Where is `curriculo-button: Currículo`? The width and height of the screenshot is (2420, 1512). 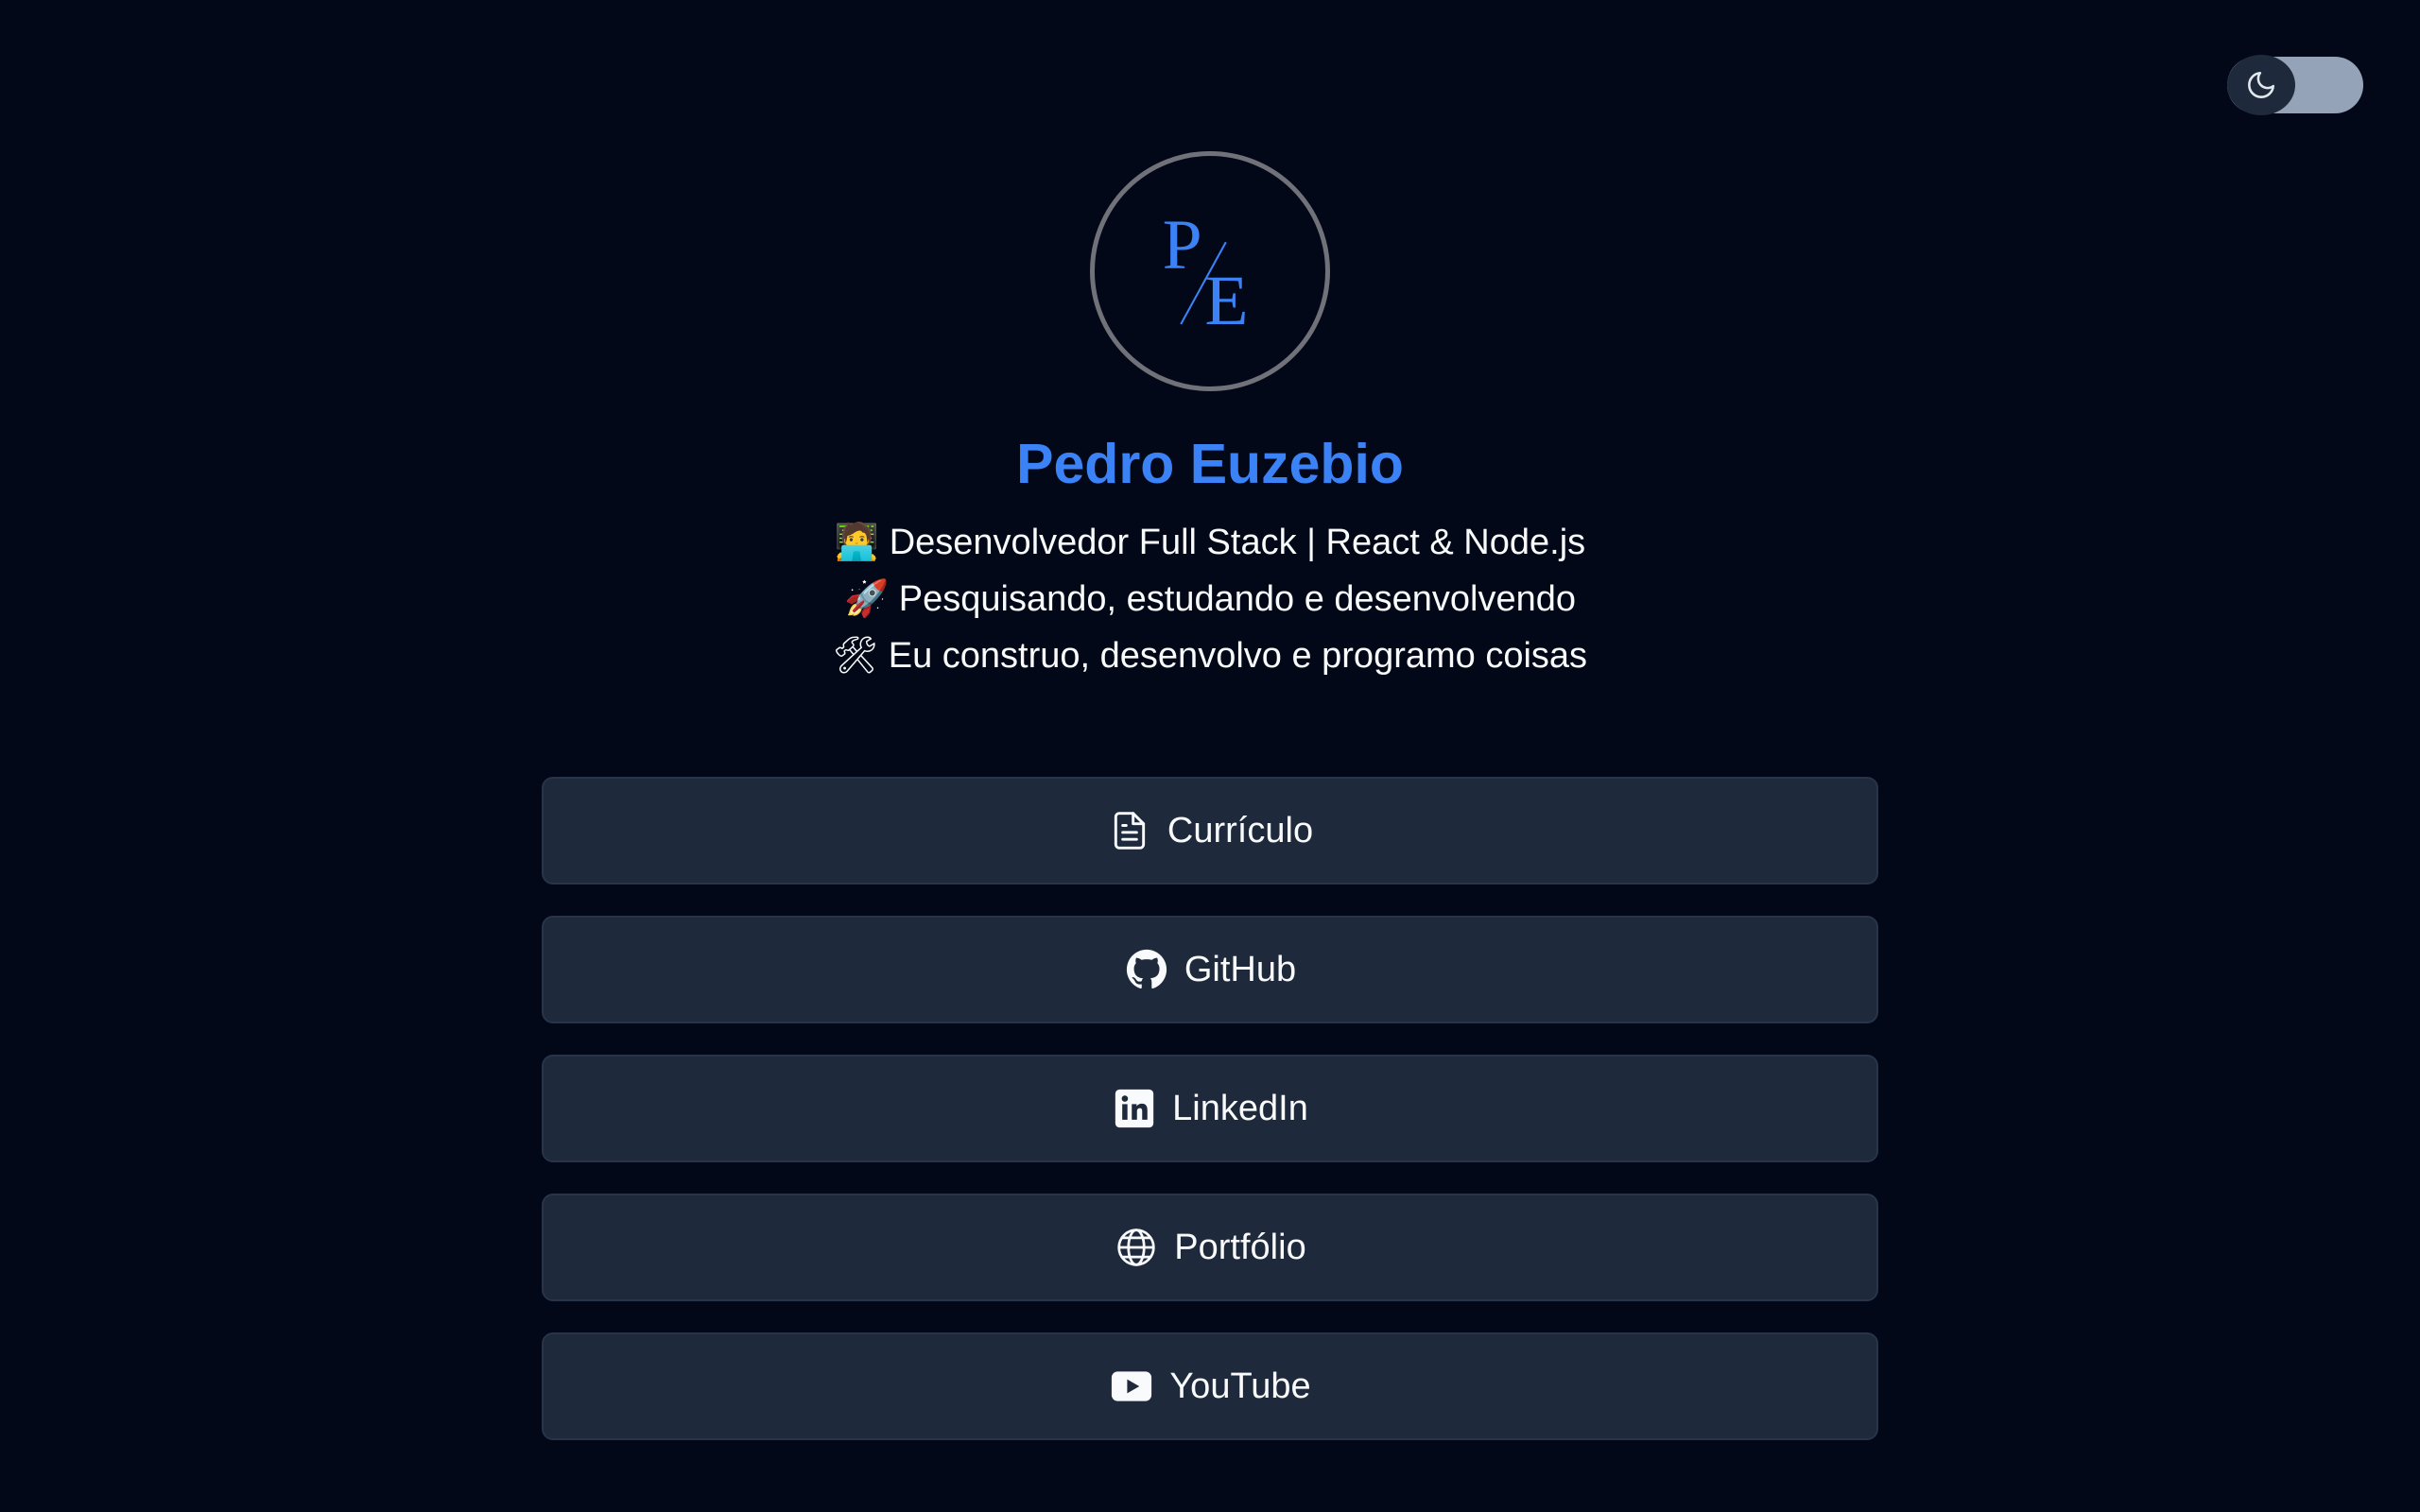 curriculo-button: Currículo is located at coordinates (1210, 831).